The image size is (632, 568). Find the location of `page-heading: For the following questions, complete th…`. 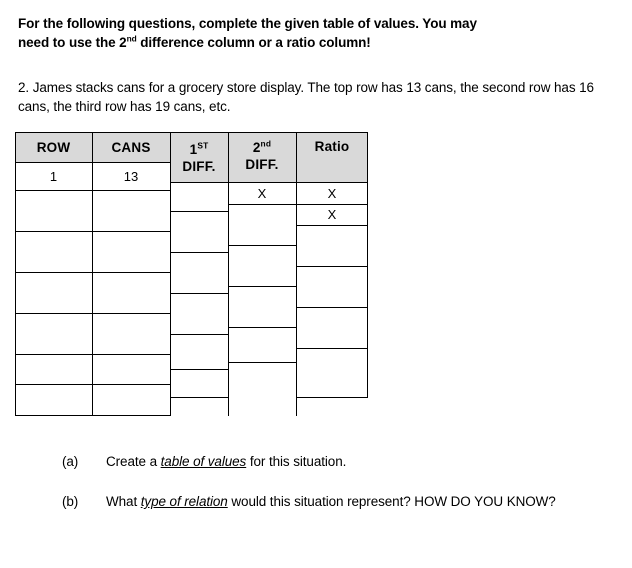

page-heading: For the following questions, complete th… is located at coordinates (316, 33).